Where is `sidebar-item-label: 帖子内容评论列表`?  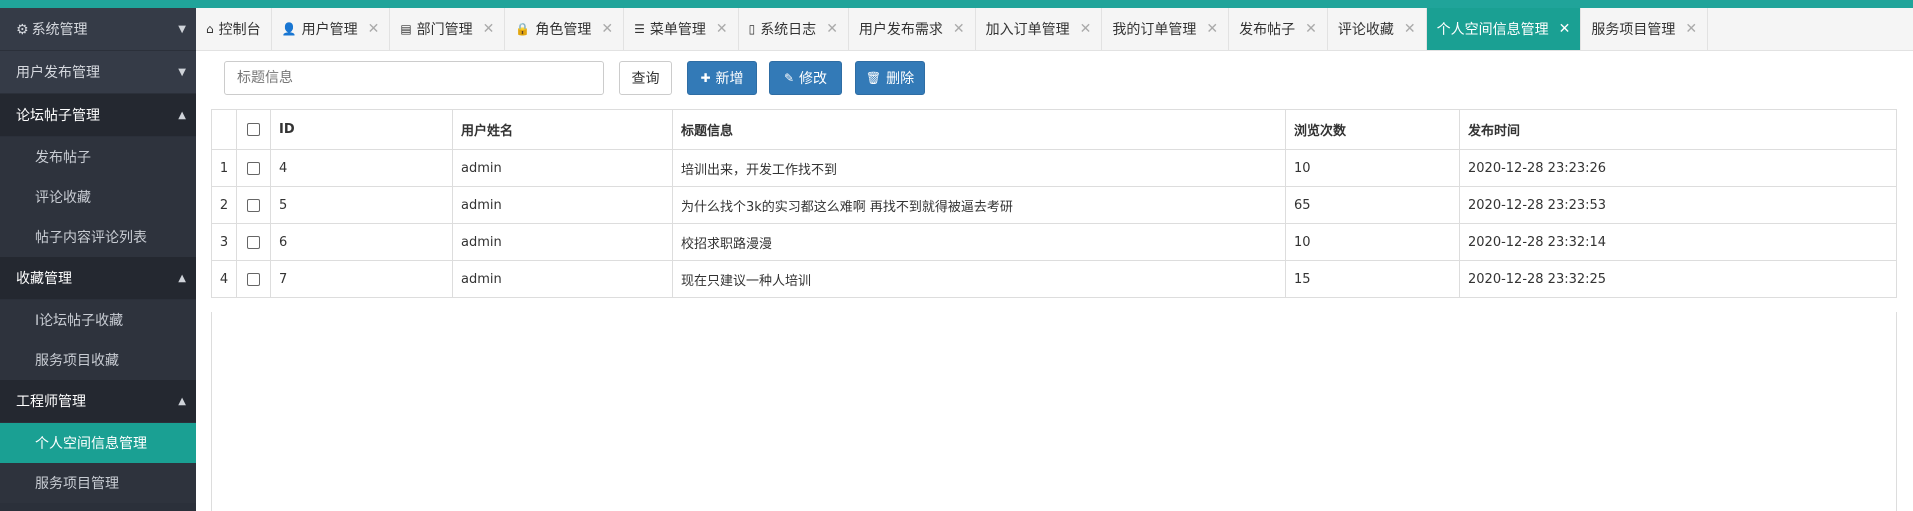 sidebar-item-label: 帖子内容评论列表 is located at coordinates (91, 238).